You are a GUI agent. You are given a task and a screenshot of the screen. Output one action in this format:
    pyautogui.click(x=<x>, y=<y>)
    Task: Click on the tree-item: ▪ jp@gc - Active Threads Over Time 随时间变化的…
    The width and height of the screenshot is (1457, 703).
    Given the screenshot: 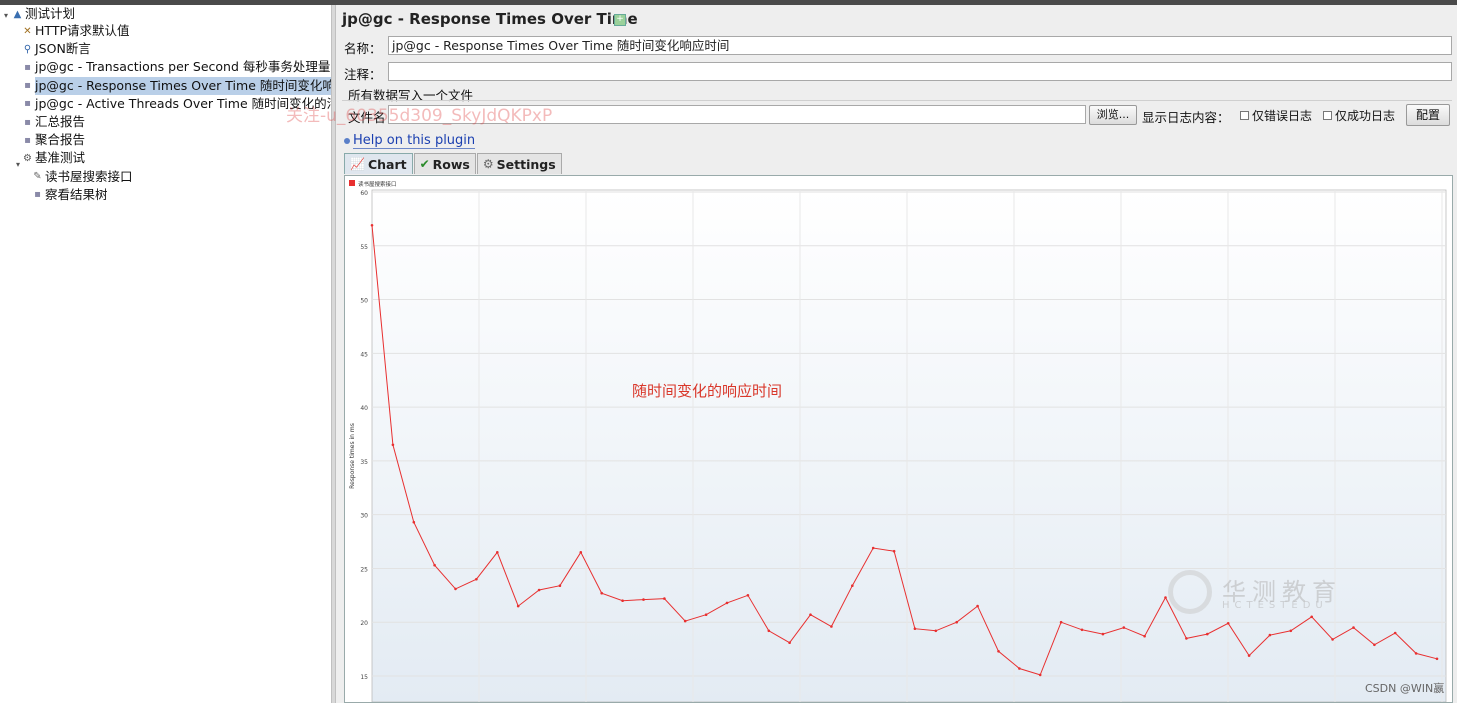 What is the action you would take?
    pyautogui.click(x=176, y=104)
    